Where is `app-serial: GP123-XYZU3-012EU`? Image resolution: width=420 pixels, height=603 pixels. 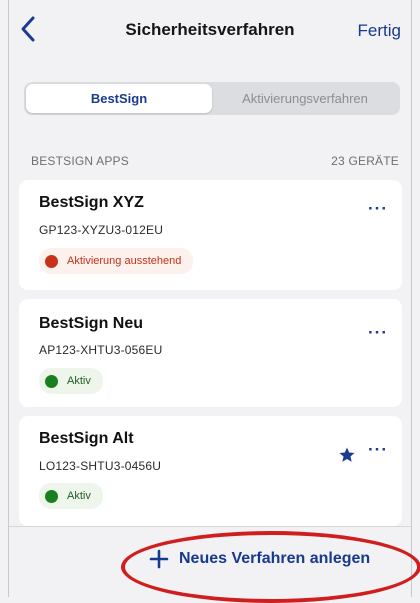
app-serial: GP123-XYZU3-012EU is located at coordinates (101, 230).